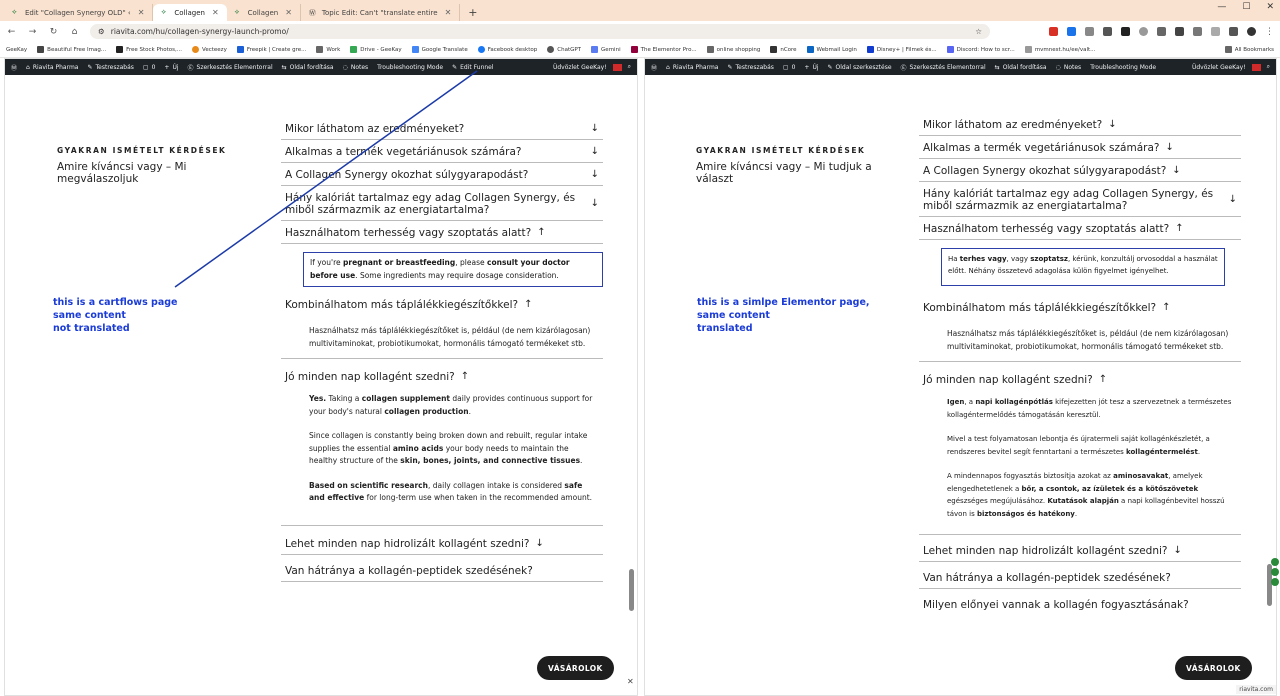  Describe the element at coordinates (1246, 7) in the screenshot. I see `maximize-icon: ☐` at that location.